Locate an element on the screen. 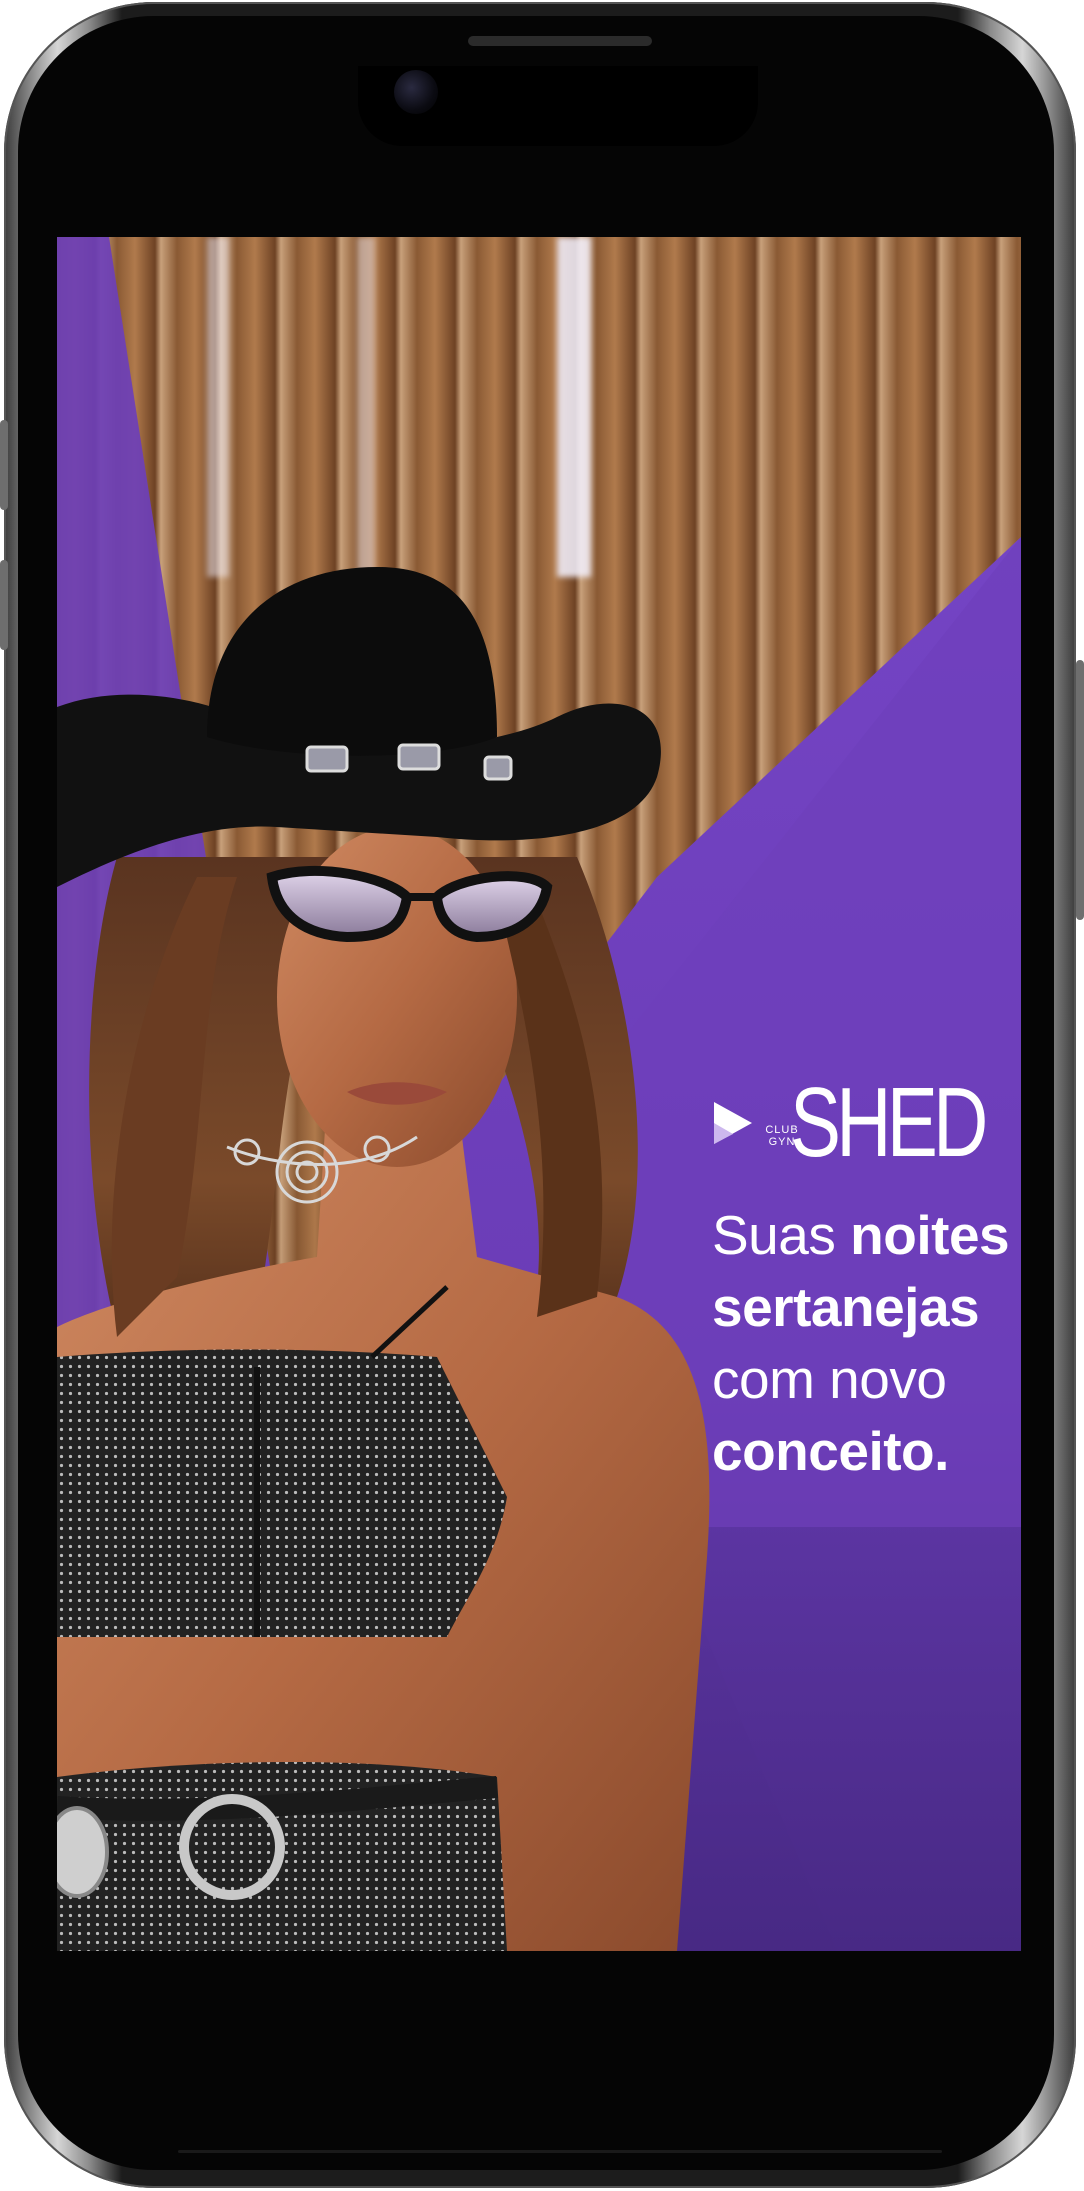 This screenshot has height=2191, width=1084. brand-logo: CLUB GYN SHED is located at coordinates (850, 1122).